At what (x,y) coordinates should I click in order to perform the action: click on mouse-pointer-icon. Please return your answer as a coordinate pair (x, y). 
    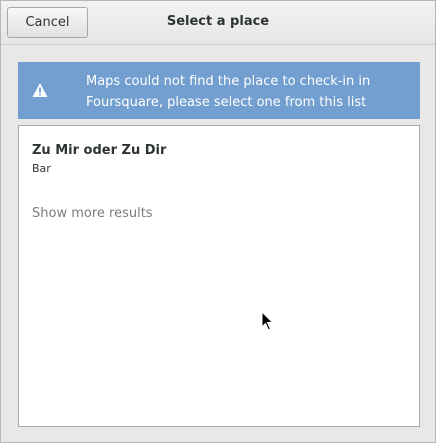
    Looking at the image, I should click on (267, 321).